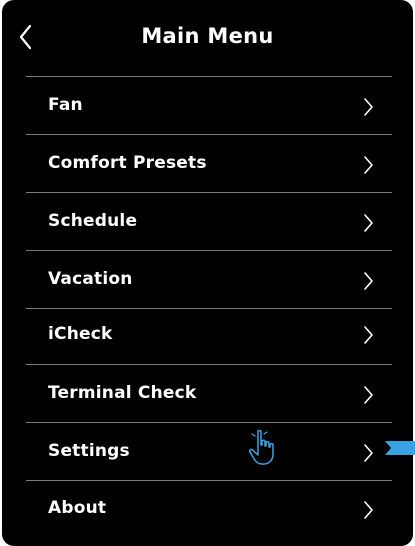  What do you see at coordinates (400, 448) in the screenshot?
I see `blue-arrow-marker-icon` at bounding box center [400, 448].